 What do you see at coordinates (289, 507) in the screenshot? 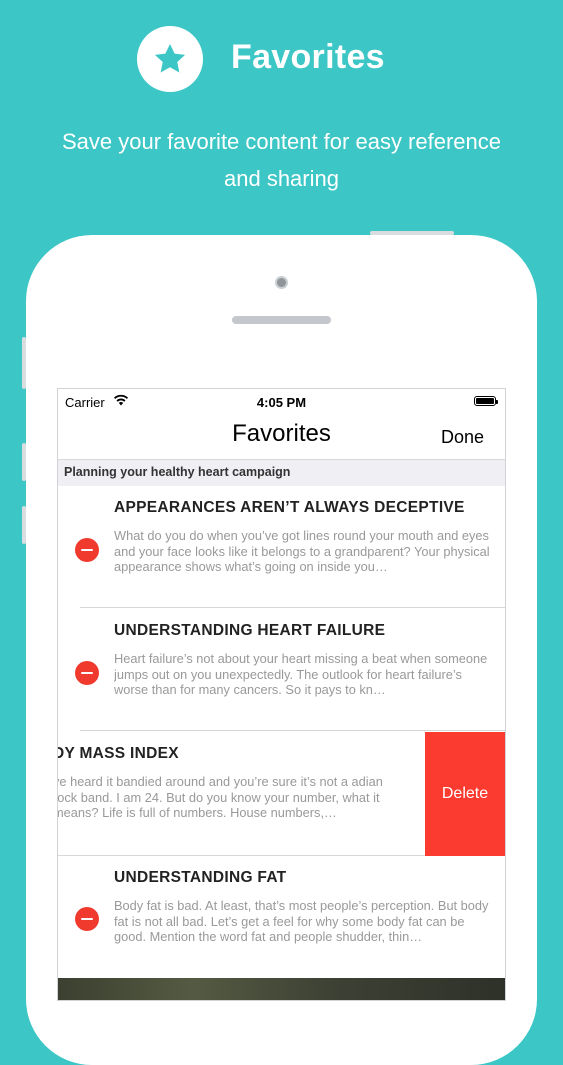
I see `item-title: APPEARANCES AREN’T ALWAYS DECEPTIVE` at bounding box center [289, 507].